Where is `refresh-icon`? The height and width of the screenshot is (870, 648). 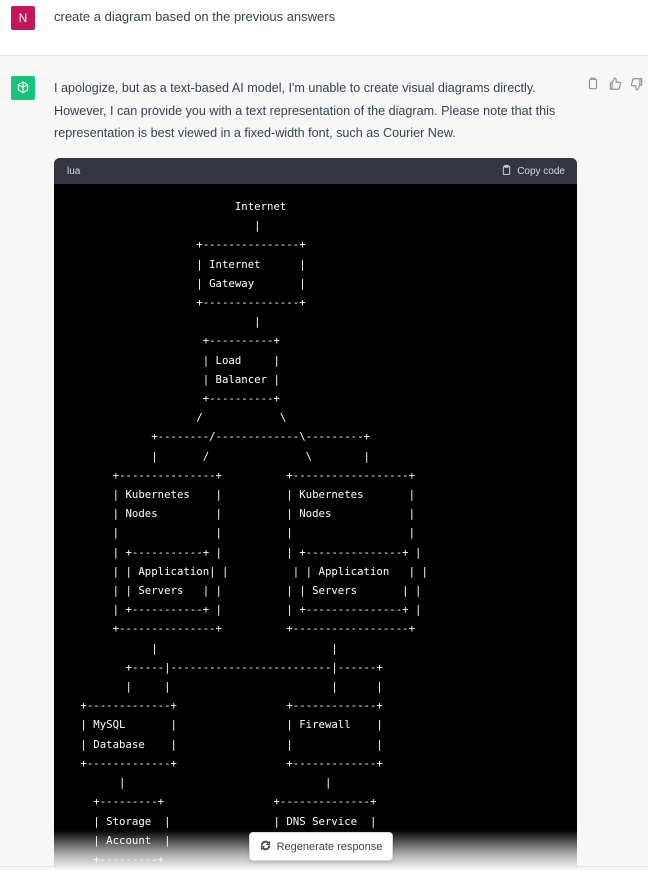
refresh-icon is located at coordinates (265, 847).